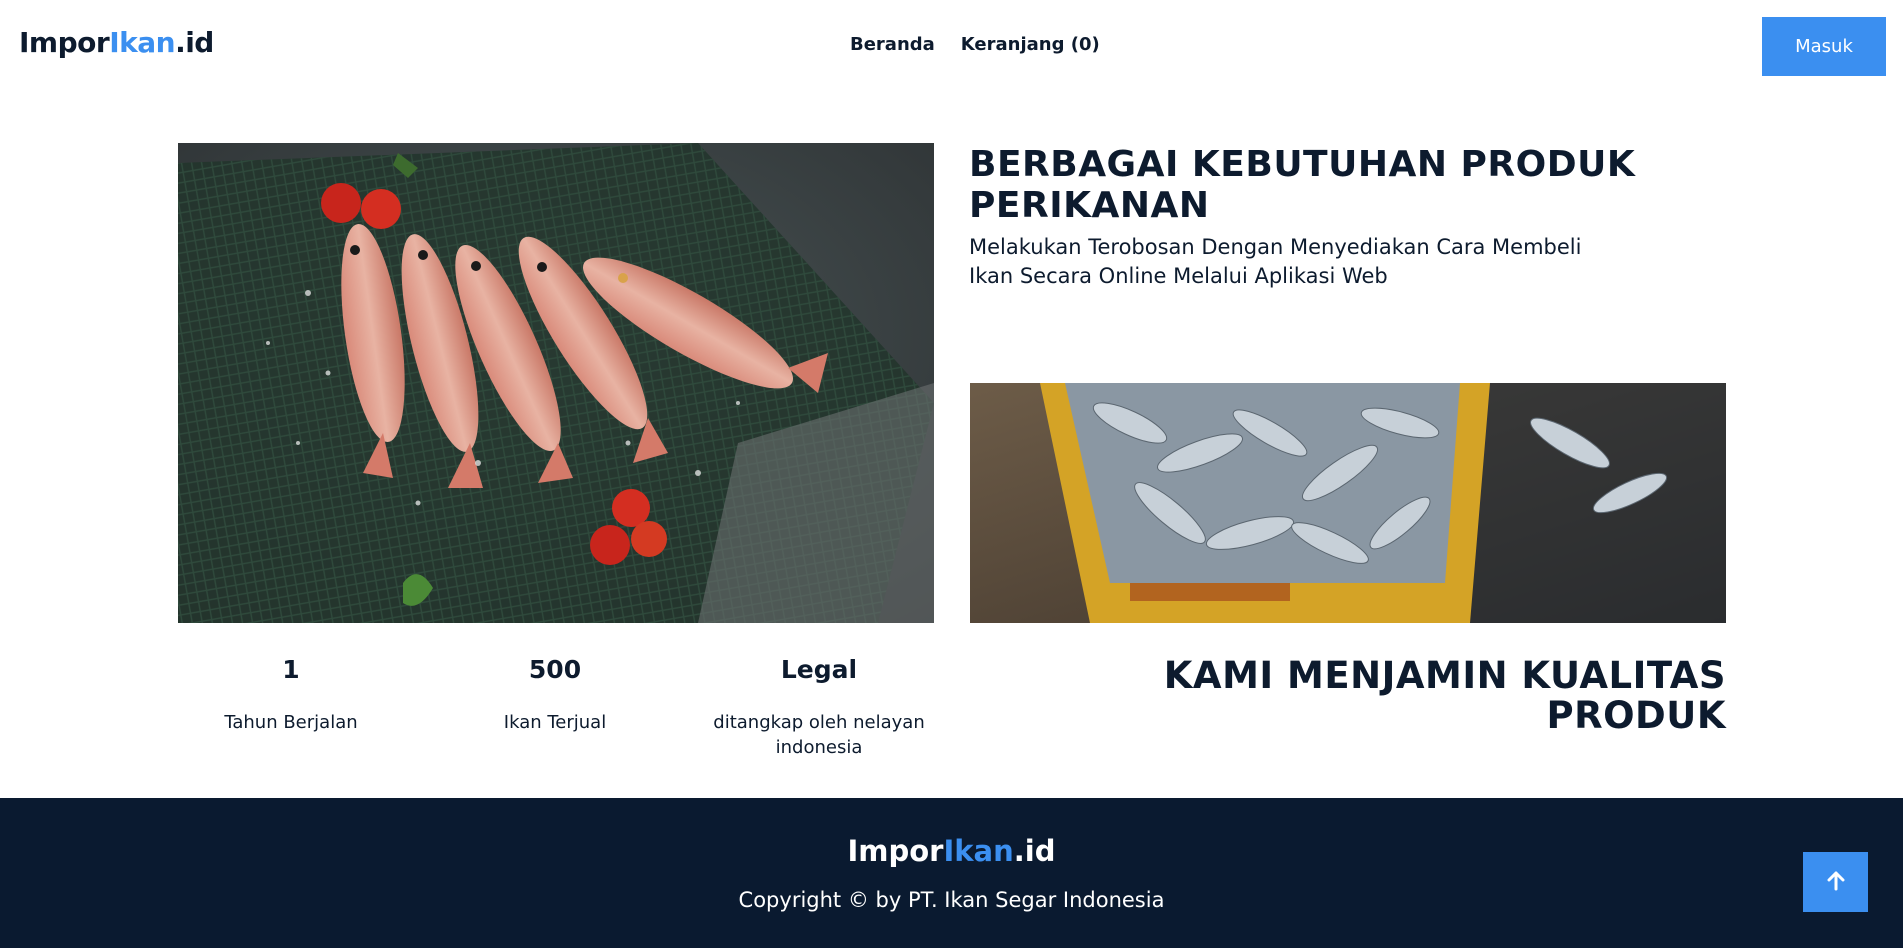 This screenshot has height=948, width=1903. I want to click on fish-crate-image, so click(1348, 503).